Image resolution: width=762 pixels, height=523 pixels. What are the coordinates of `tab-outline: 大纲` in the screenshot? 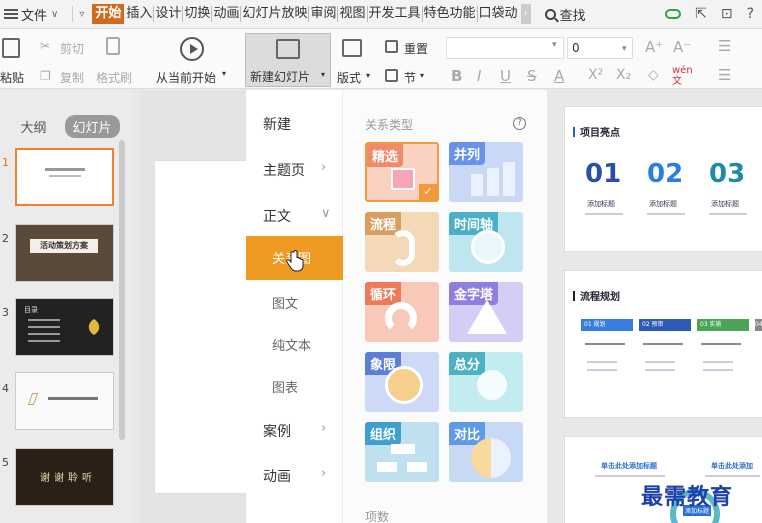 It's located at (33, 126).